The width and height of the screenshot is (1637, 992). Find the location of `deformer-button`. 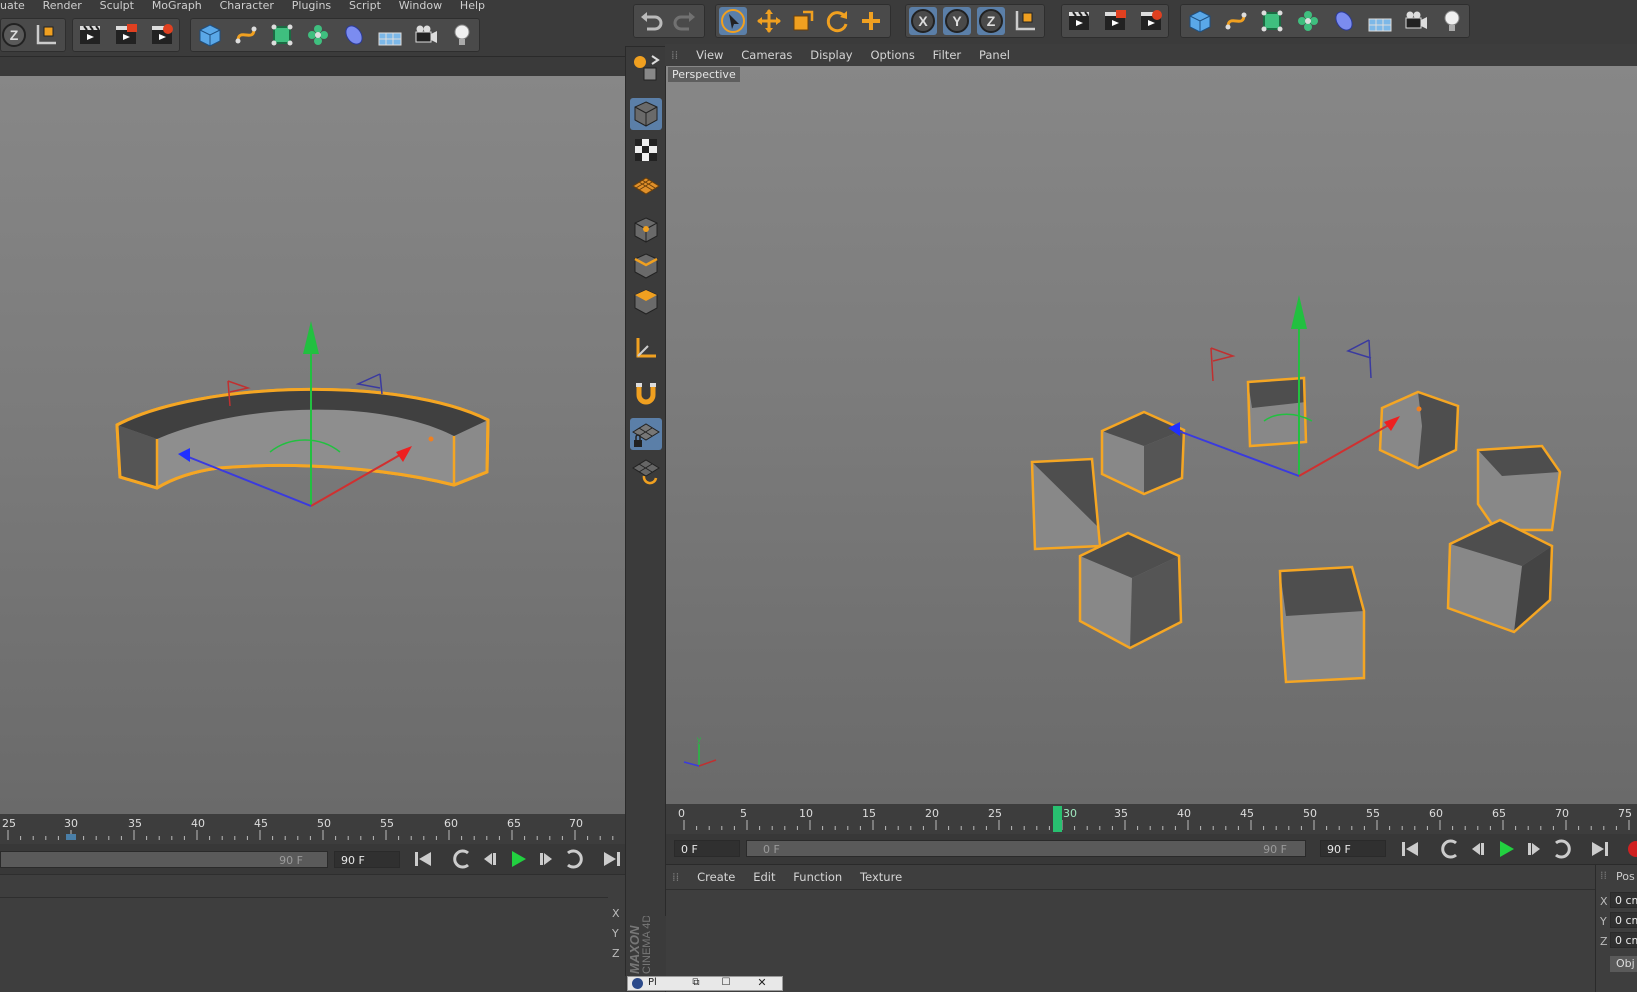

deformer-button is located at coordinates (354, 35).